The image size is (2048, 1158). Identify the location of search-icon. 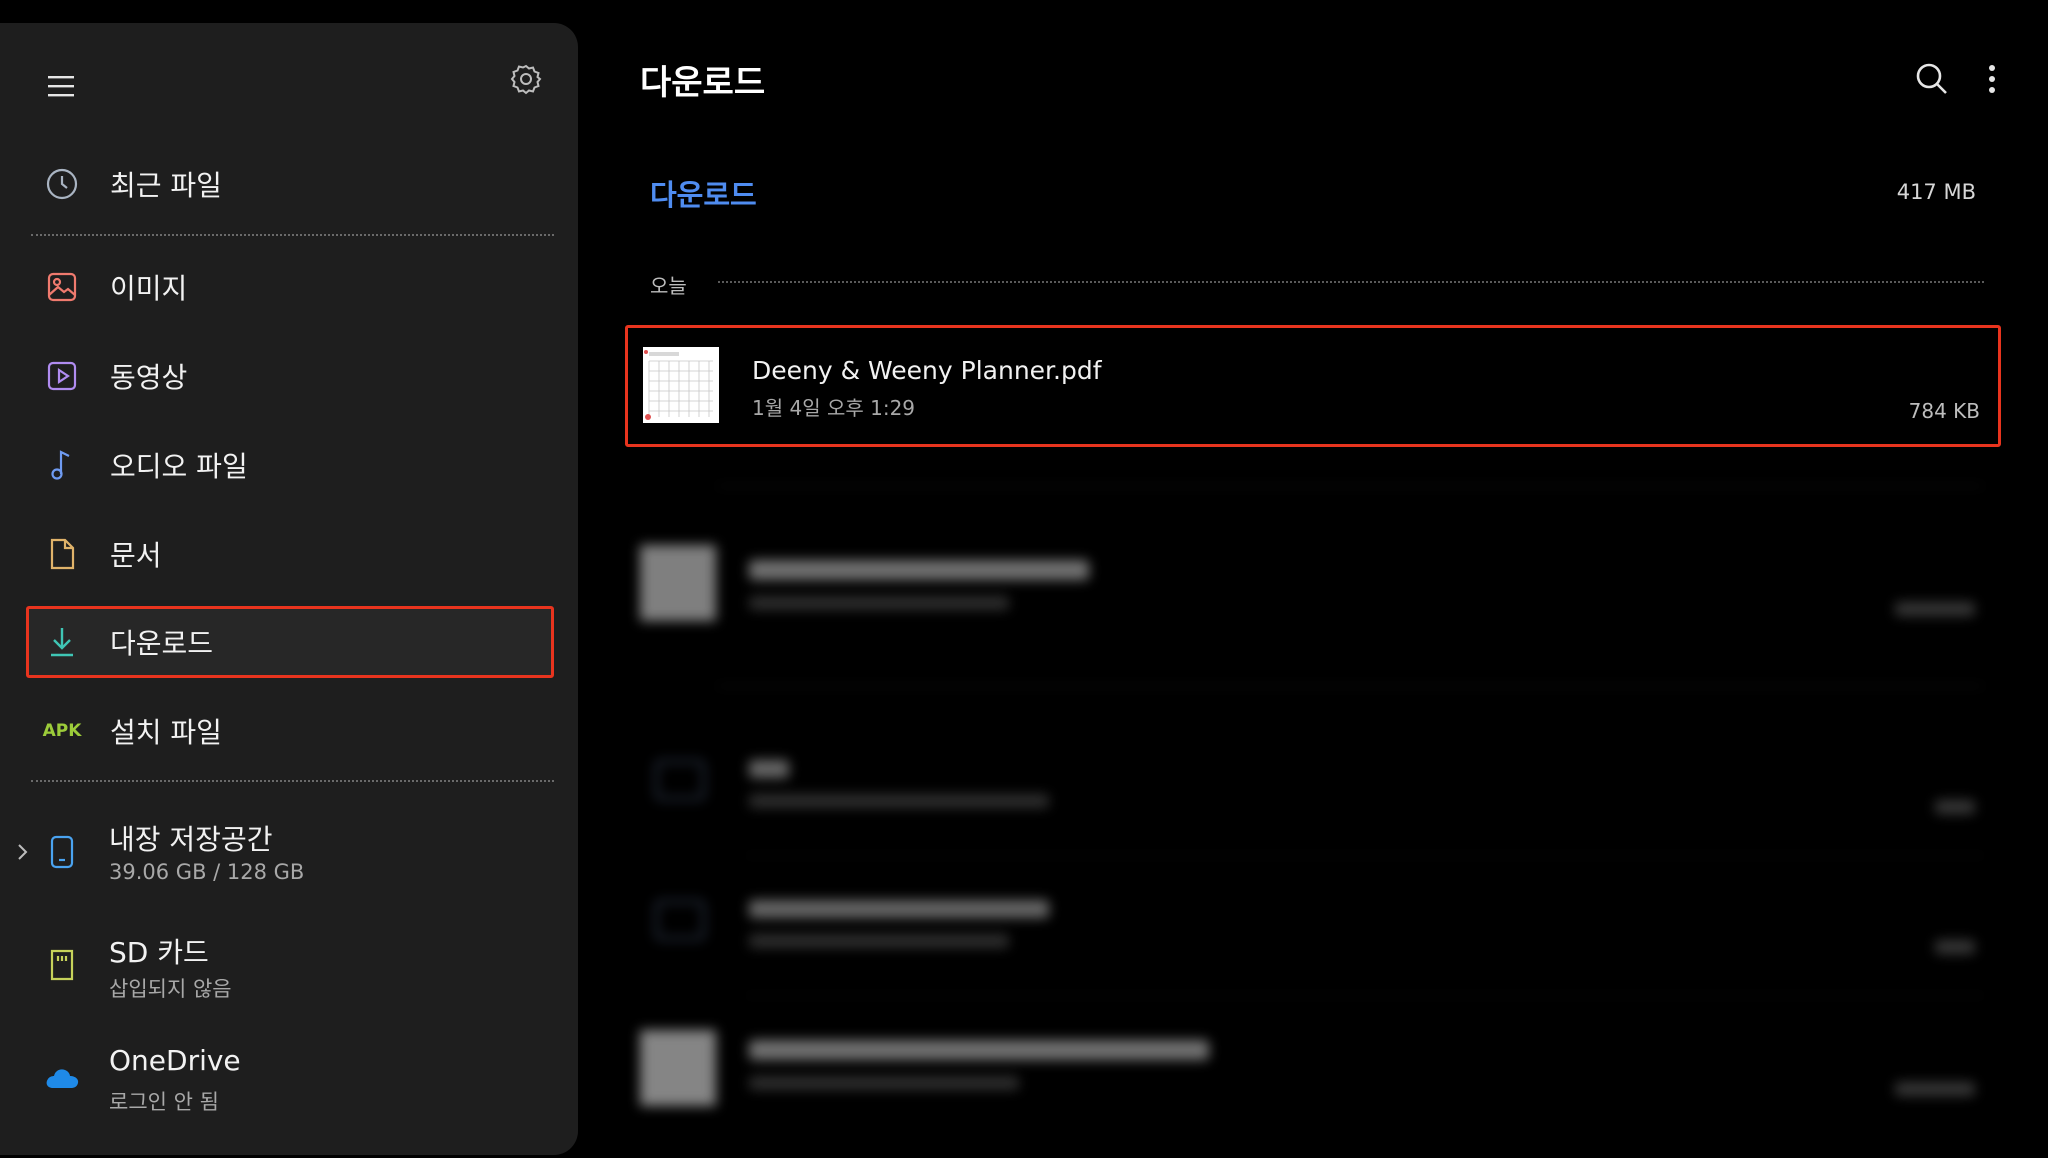
(1931, 78).